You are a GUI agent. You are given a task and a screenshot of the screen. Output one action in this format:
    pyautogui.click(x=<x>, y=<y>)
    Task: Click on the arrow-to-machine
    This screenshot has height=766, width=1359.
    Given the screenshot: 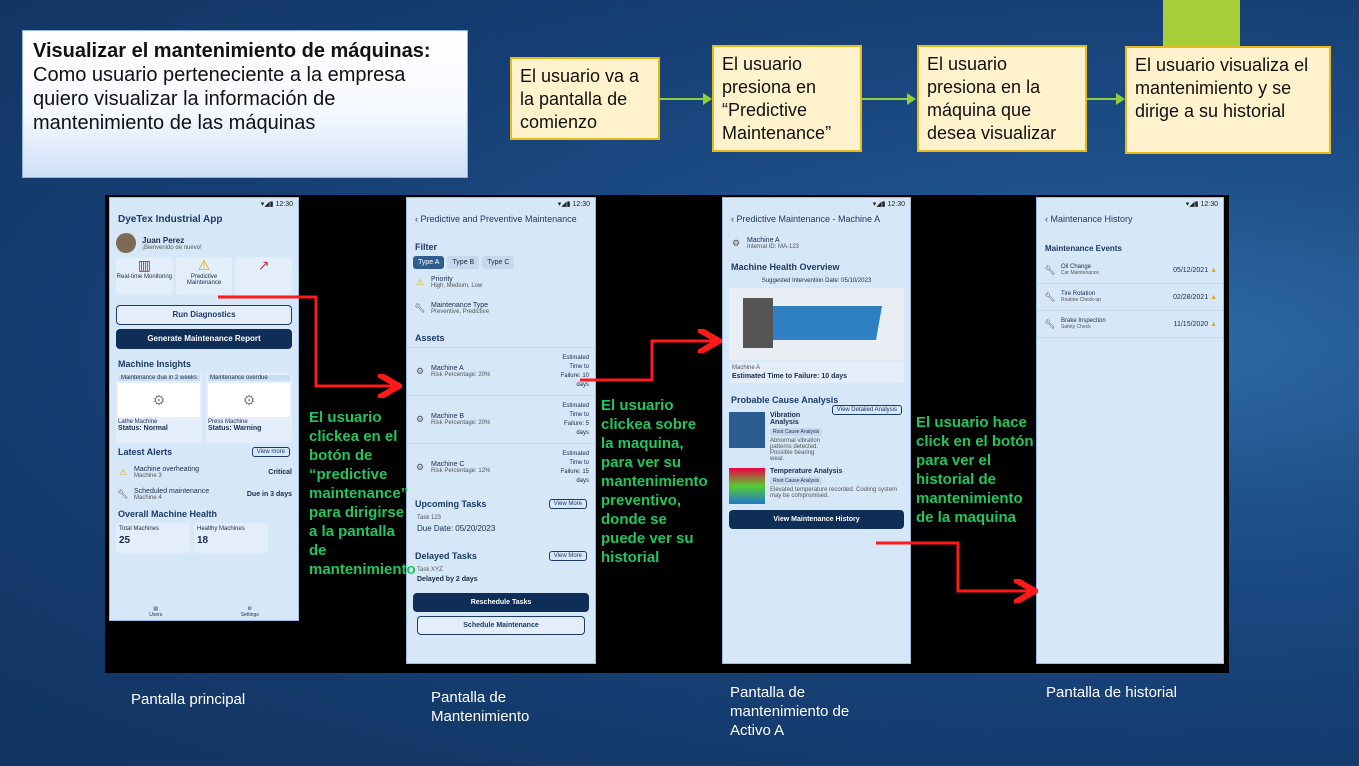 What is the action you would take?
    pyautogui.click(x=648, y=361)
    